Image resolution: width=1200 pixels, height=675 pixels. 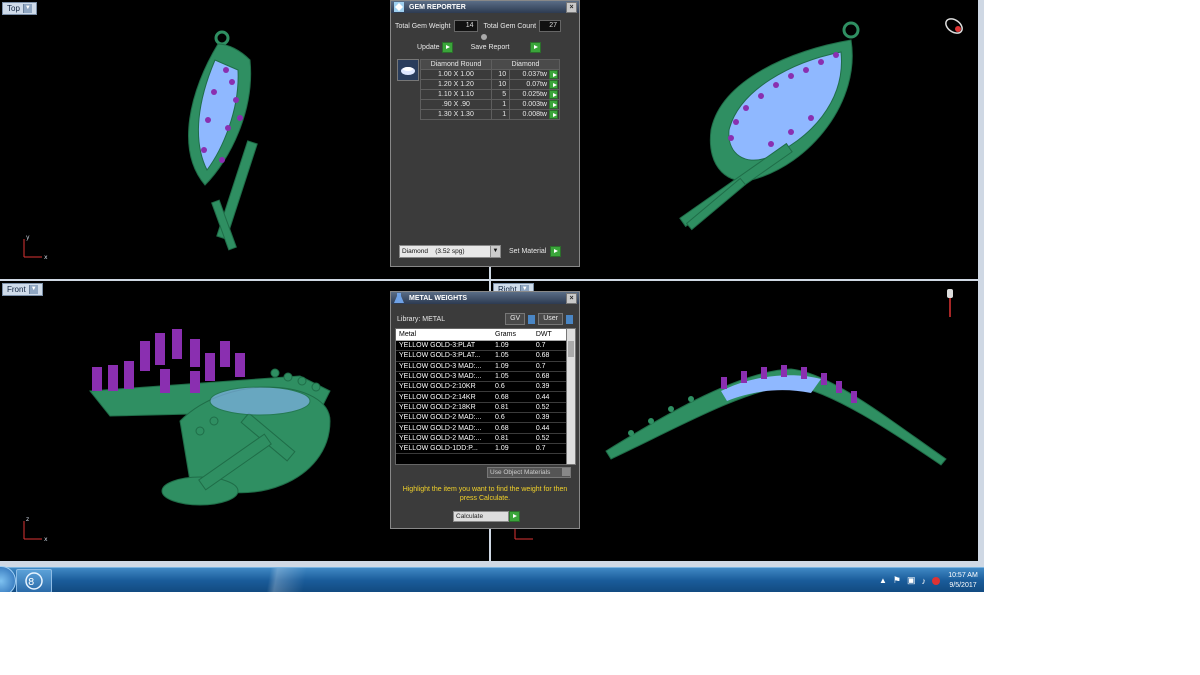 I want to click on col-grams: Grams, so click(x=512, y=335).